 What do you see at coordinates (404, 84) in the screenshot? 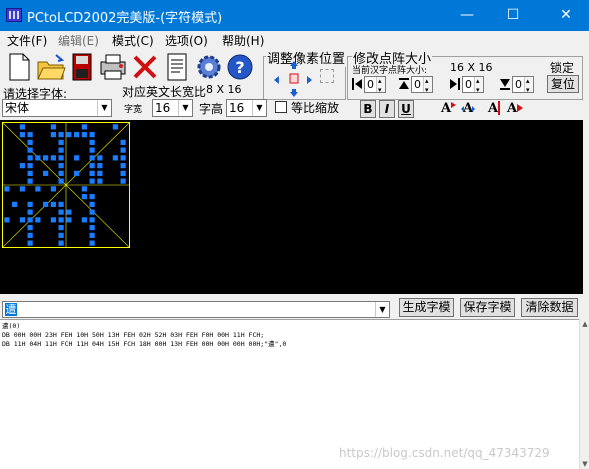
I see `shrink-top-icon` at bounding box center [404, 84].